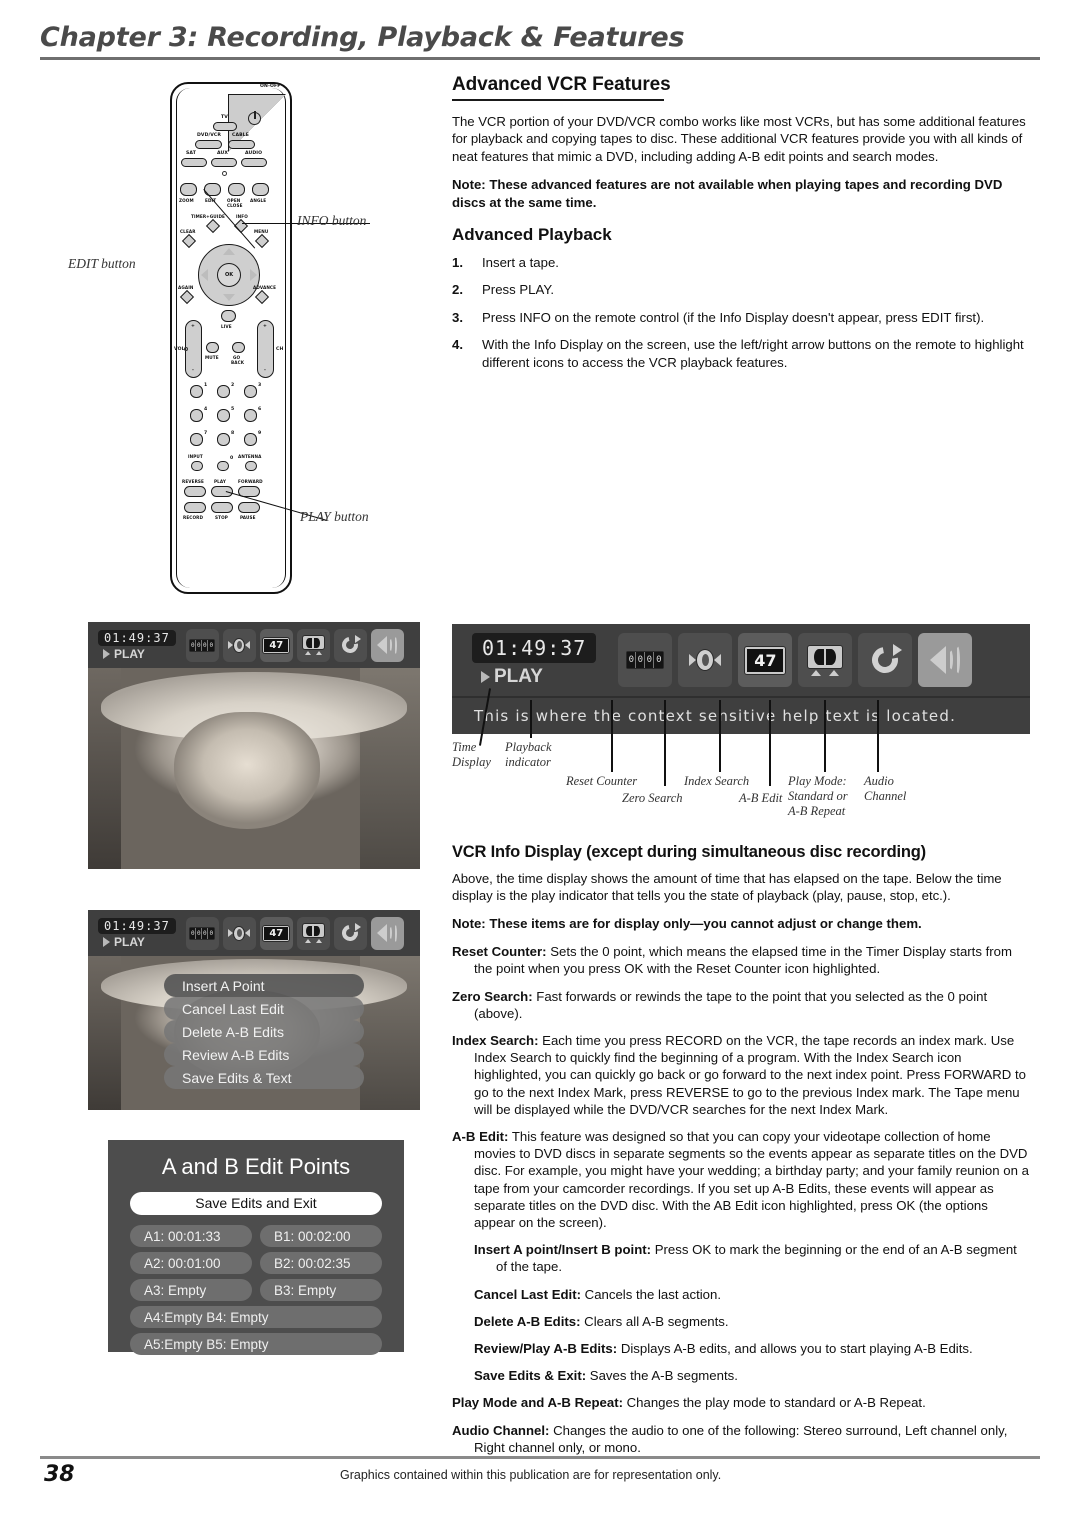  Describe the element at coordinates (229, 275) in the screenshot. I see `ok-button: OK` at that location.